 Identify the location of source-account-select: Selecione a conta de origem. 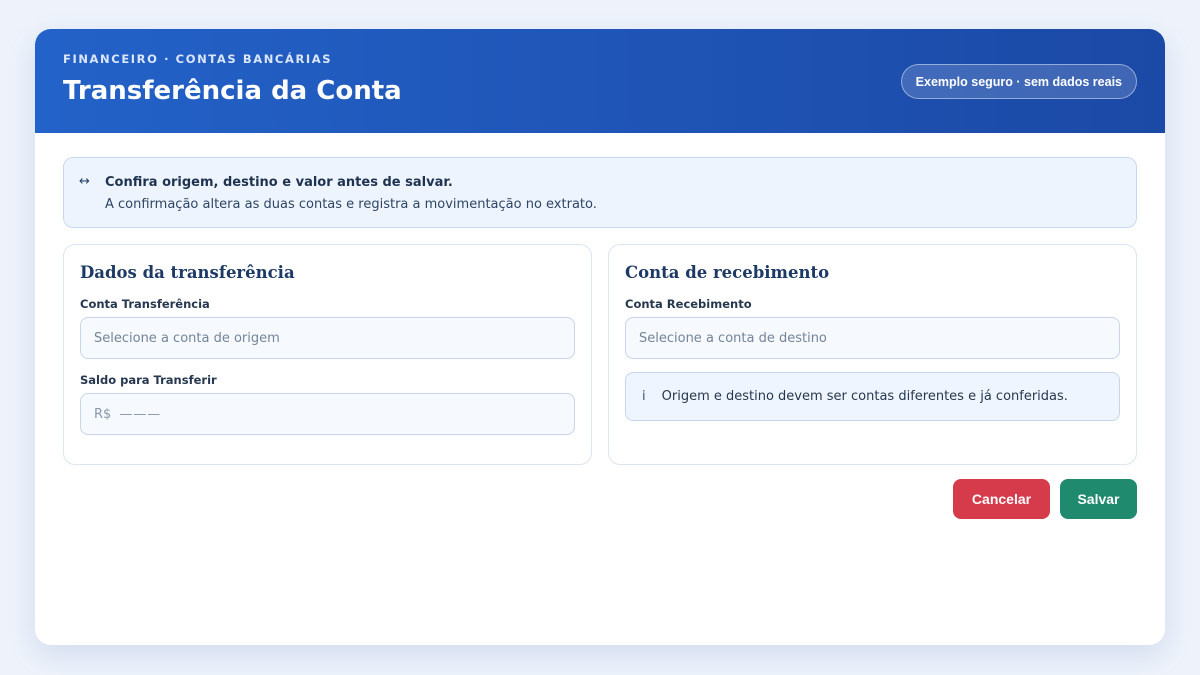
(327, 338).